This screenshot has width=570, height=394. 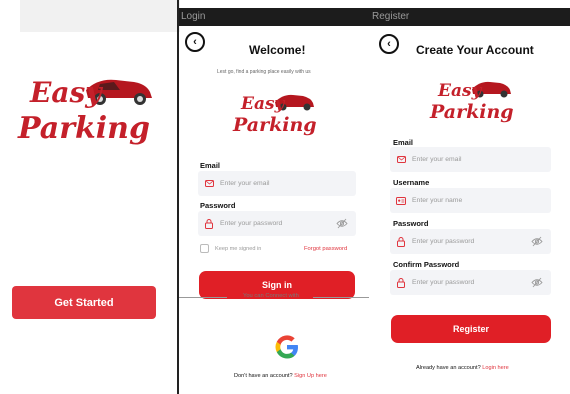 I want to click on signup-prompt: Don't have an account? Sign Up here, so click(x=280, y=376).